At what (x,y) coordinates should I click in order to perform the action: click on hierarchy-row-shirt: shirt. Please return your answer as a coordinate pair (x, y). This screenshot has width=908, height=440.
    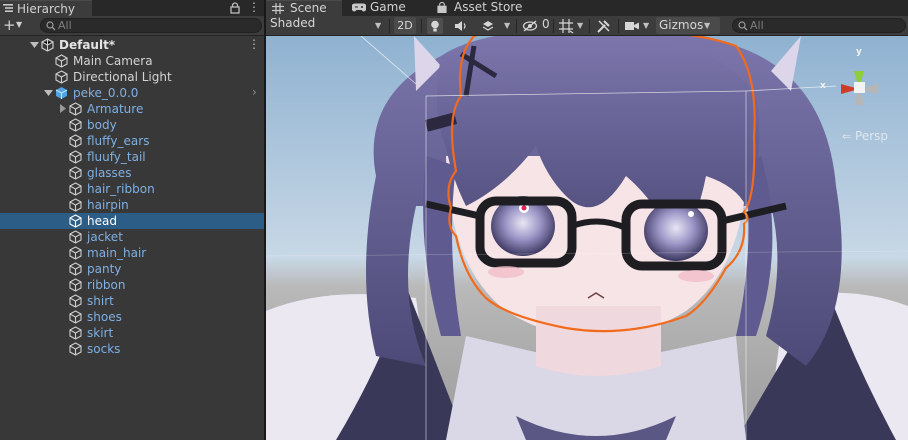
    Looking at the image, I should click on (132, 301).